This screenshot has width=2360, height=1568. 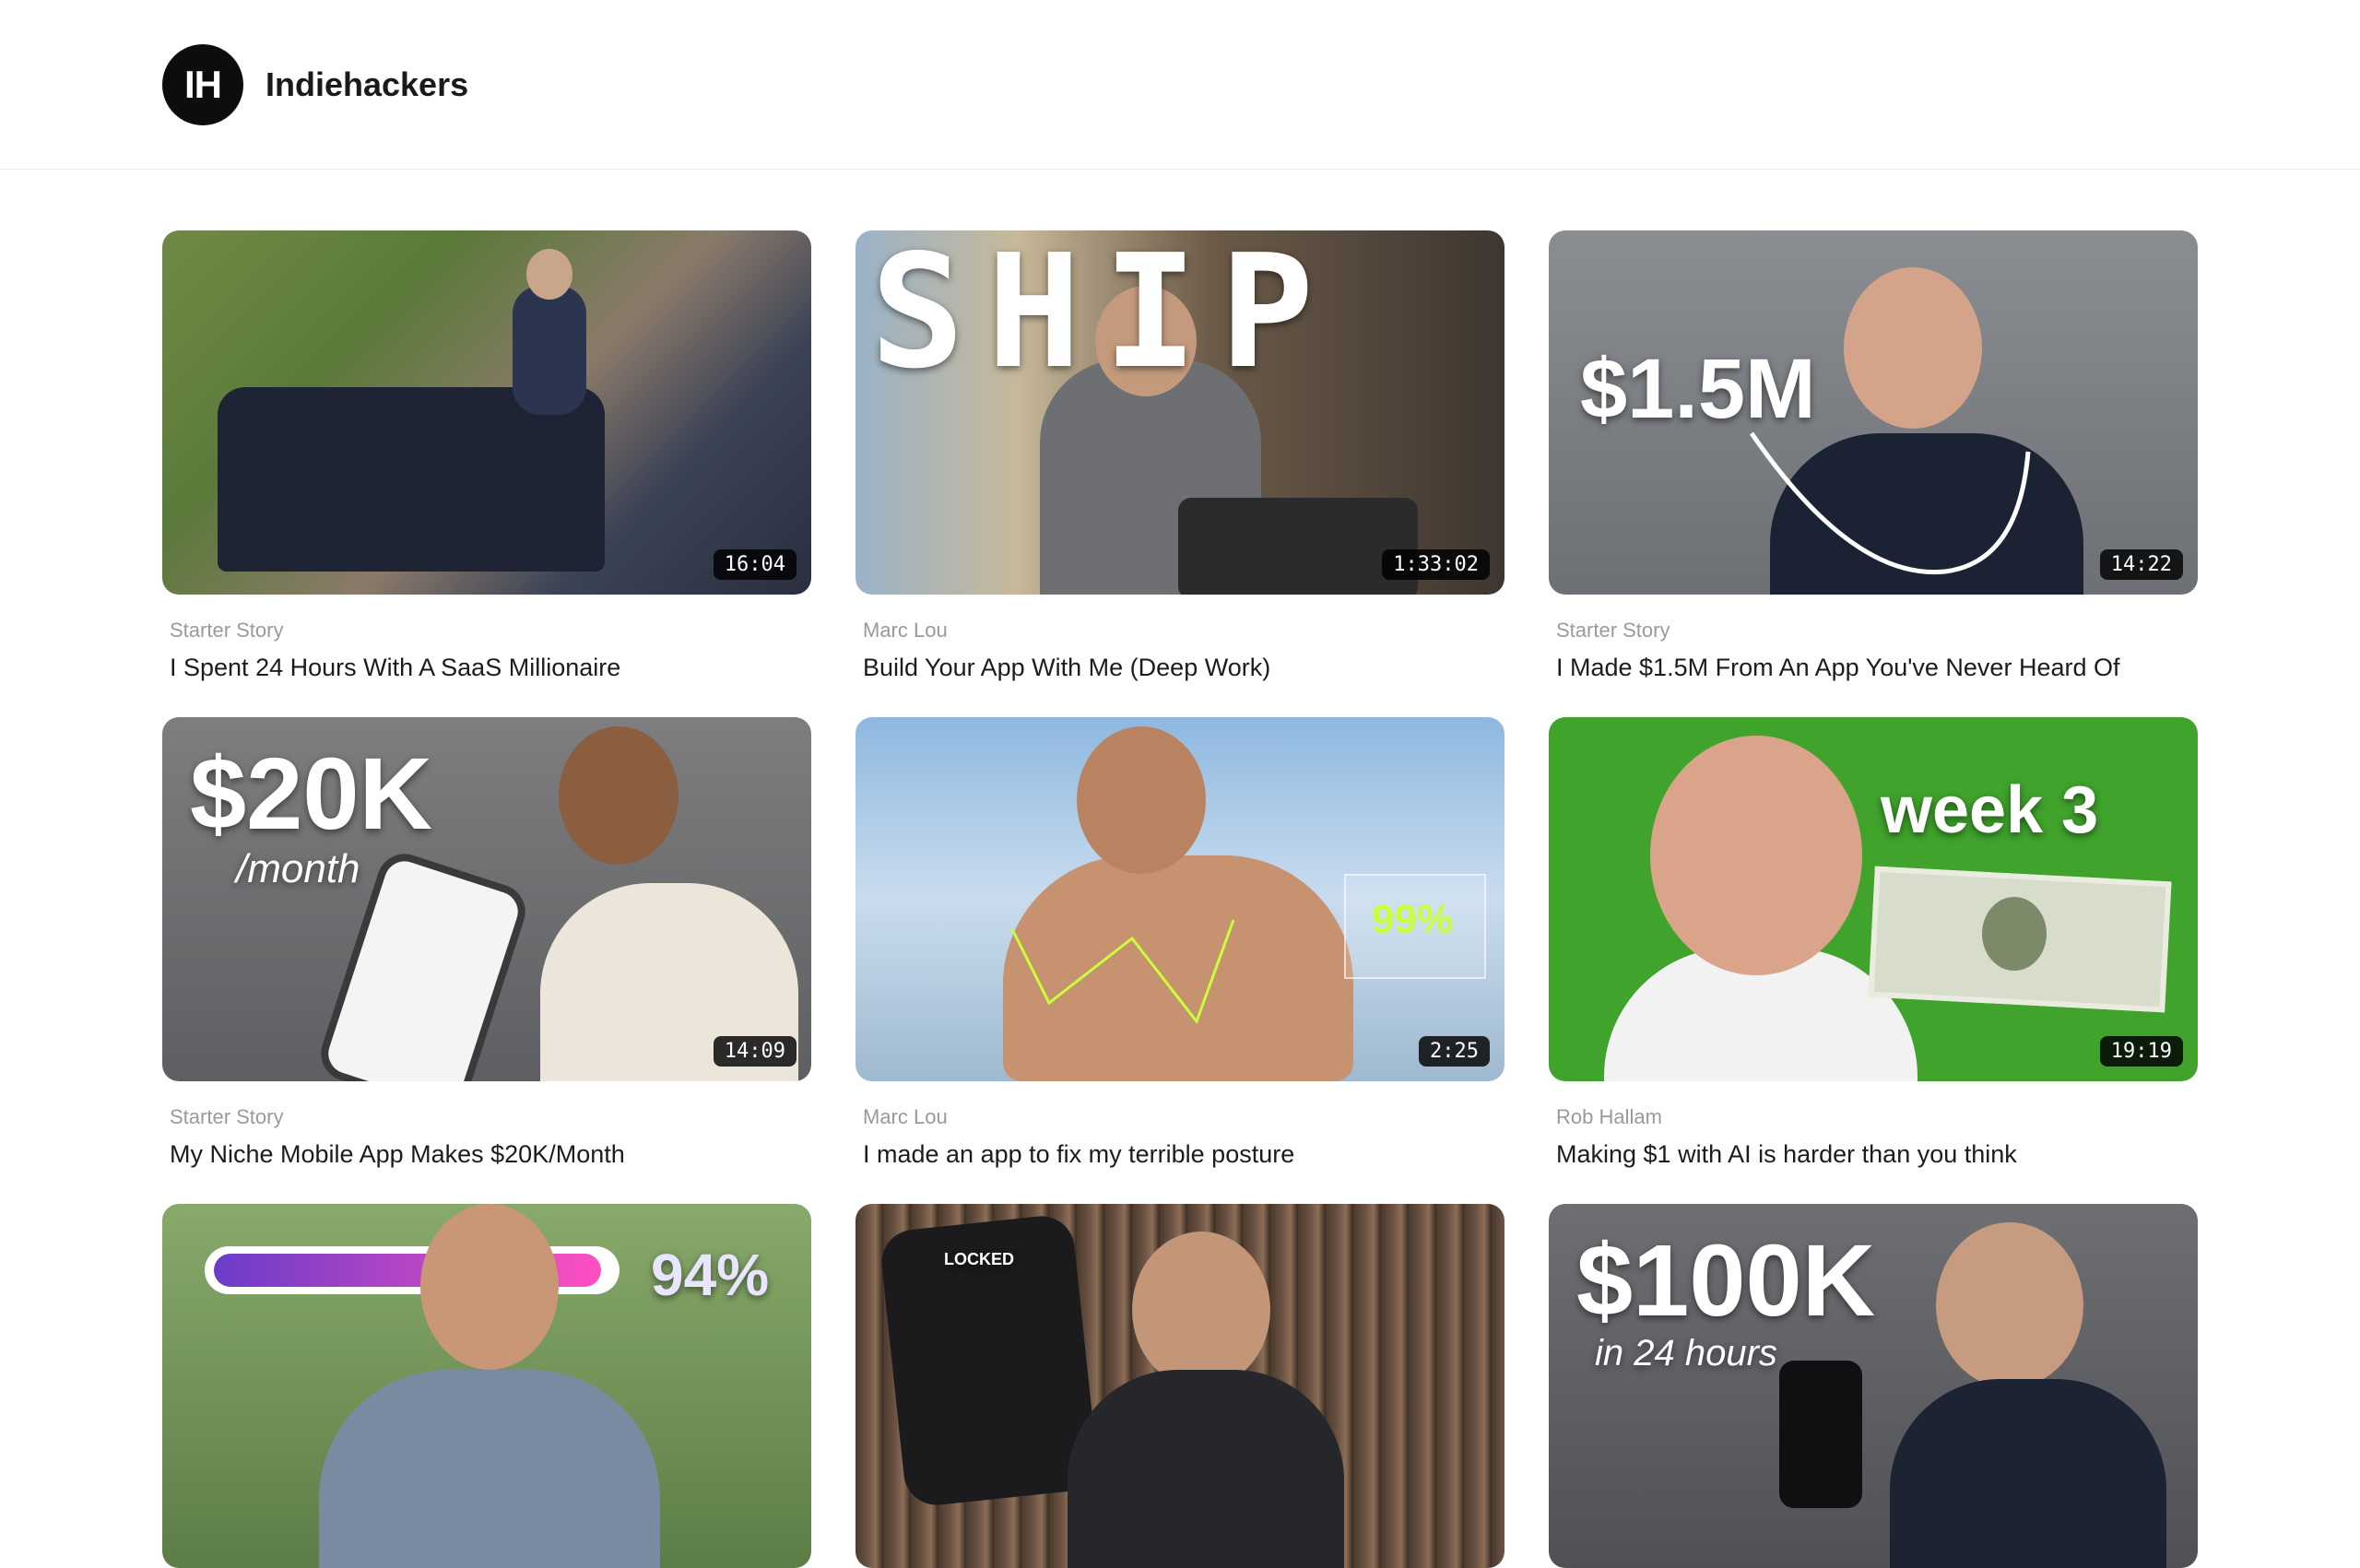 I want to click on video-duration: 19:19, so click(x=2141, y=1051).